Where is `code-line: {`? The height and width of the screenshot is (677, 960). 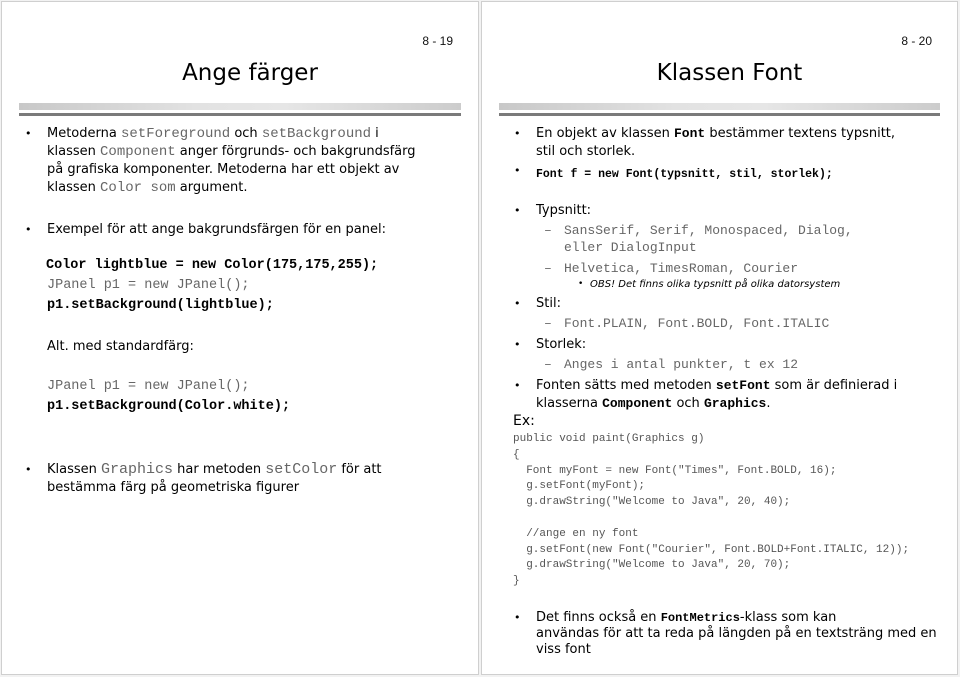
code-line: { is located at coordinates (516, 455).